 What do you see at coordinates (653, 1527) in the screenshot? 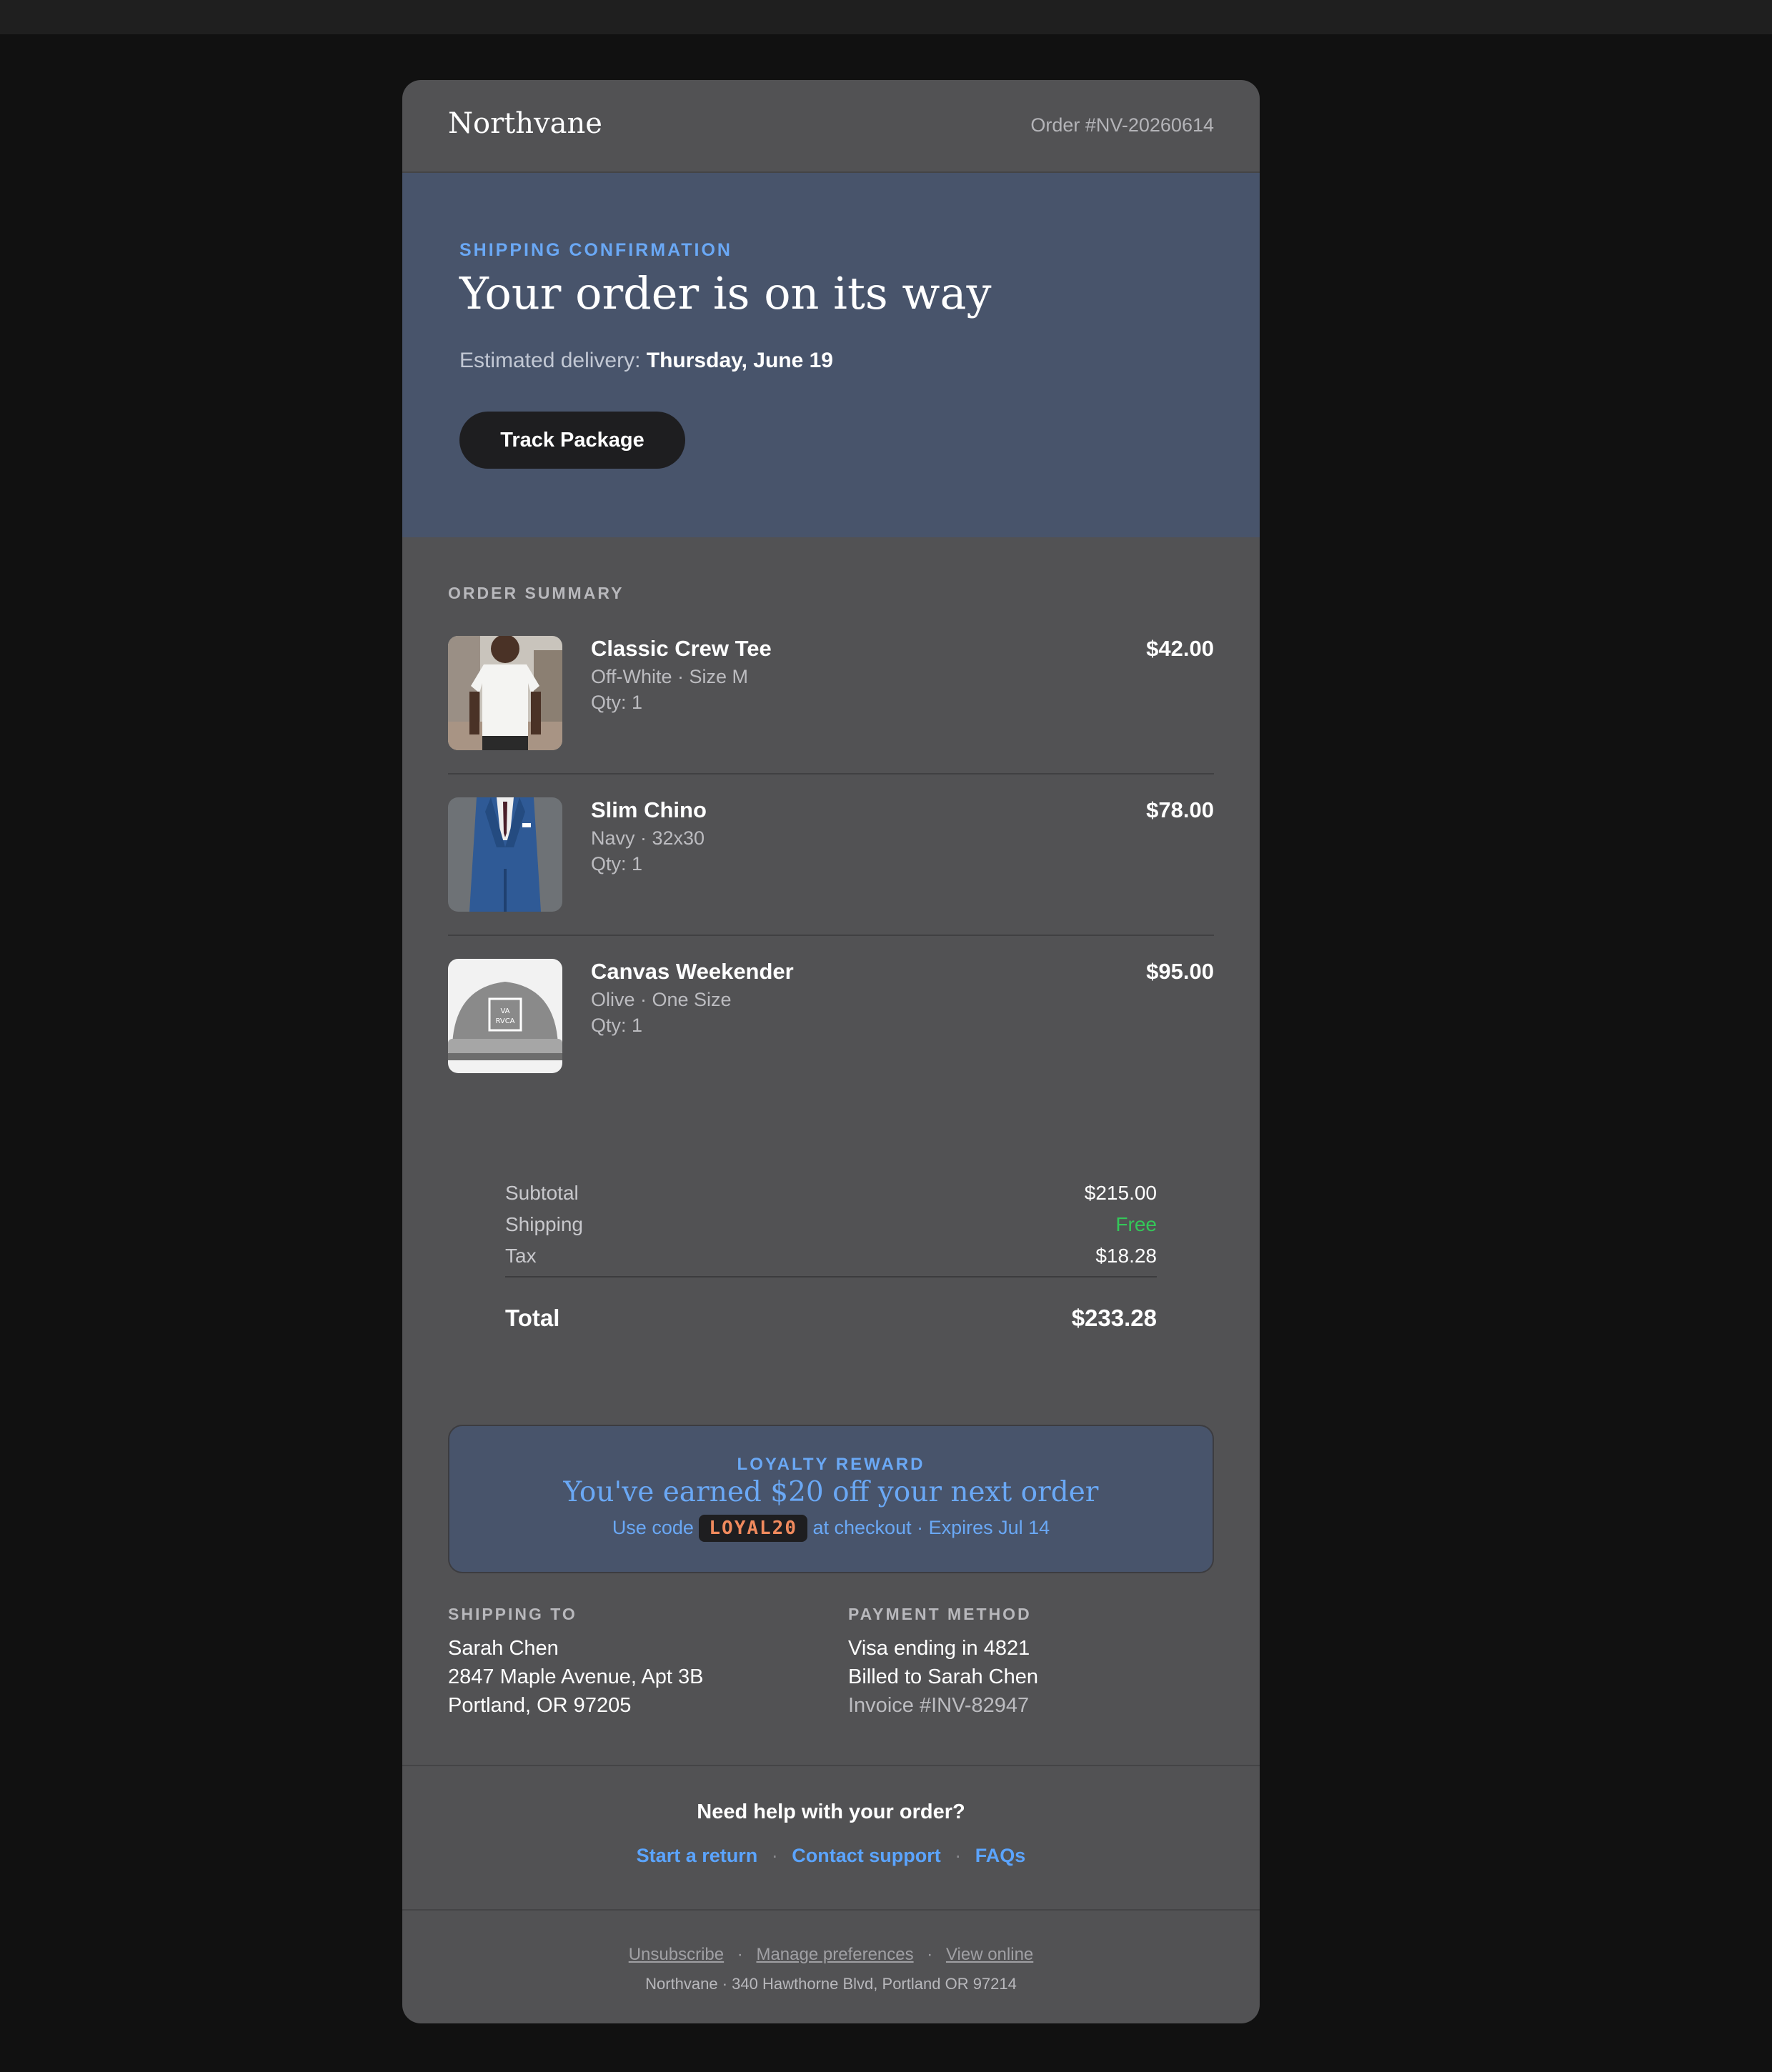
I see `loyalty-code-prefix: Use code` at bounding box center [653, 1527].